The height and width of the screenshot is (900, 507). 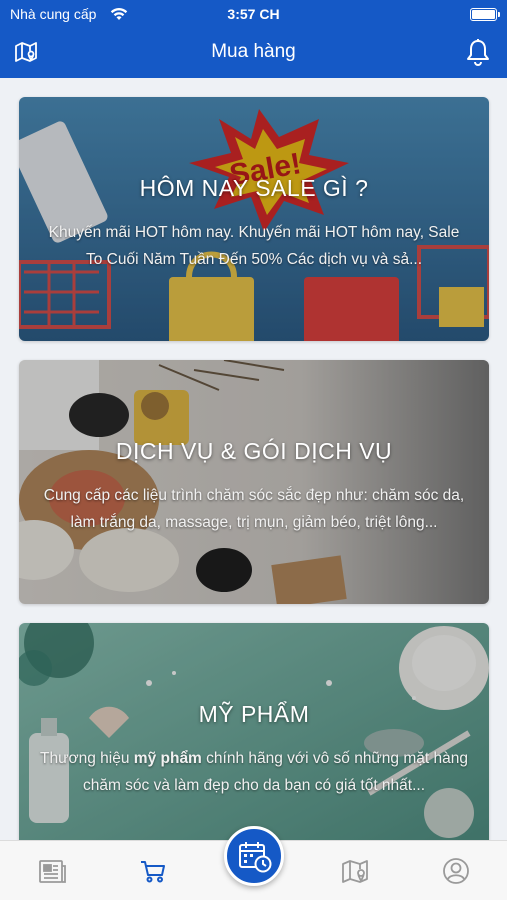 What do you see at coordinates (52, 871) in the screenshot?
I see `news-icon` at bounding box center [52, 871].